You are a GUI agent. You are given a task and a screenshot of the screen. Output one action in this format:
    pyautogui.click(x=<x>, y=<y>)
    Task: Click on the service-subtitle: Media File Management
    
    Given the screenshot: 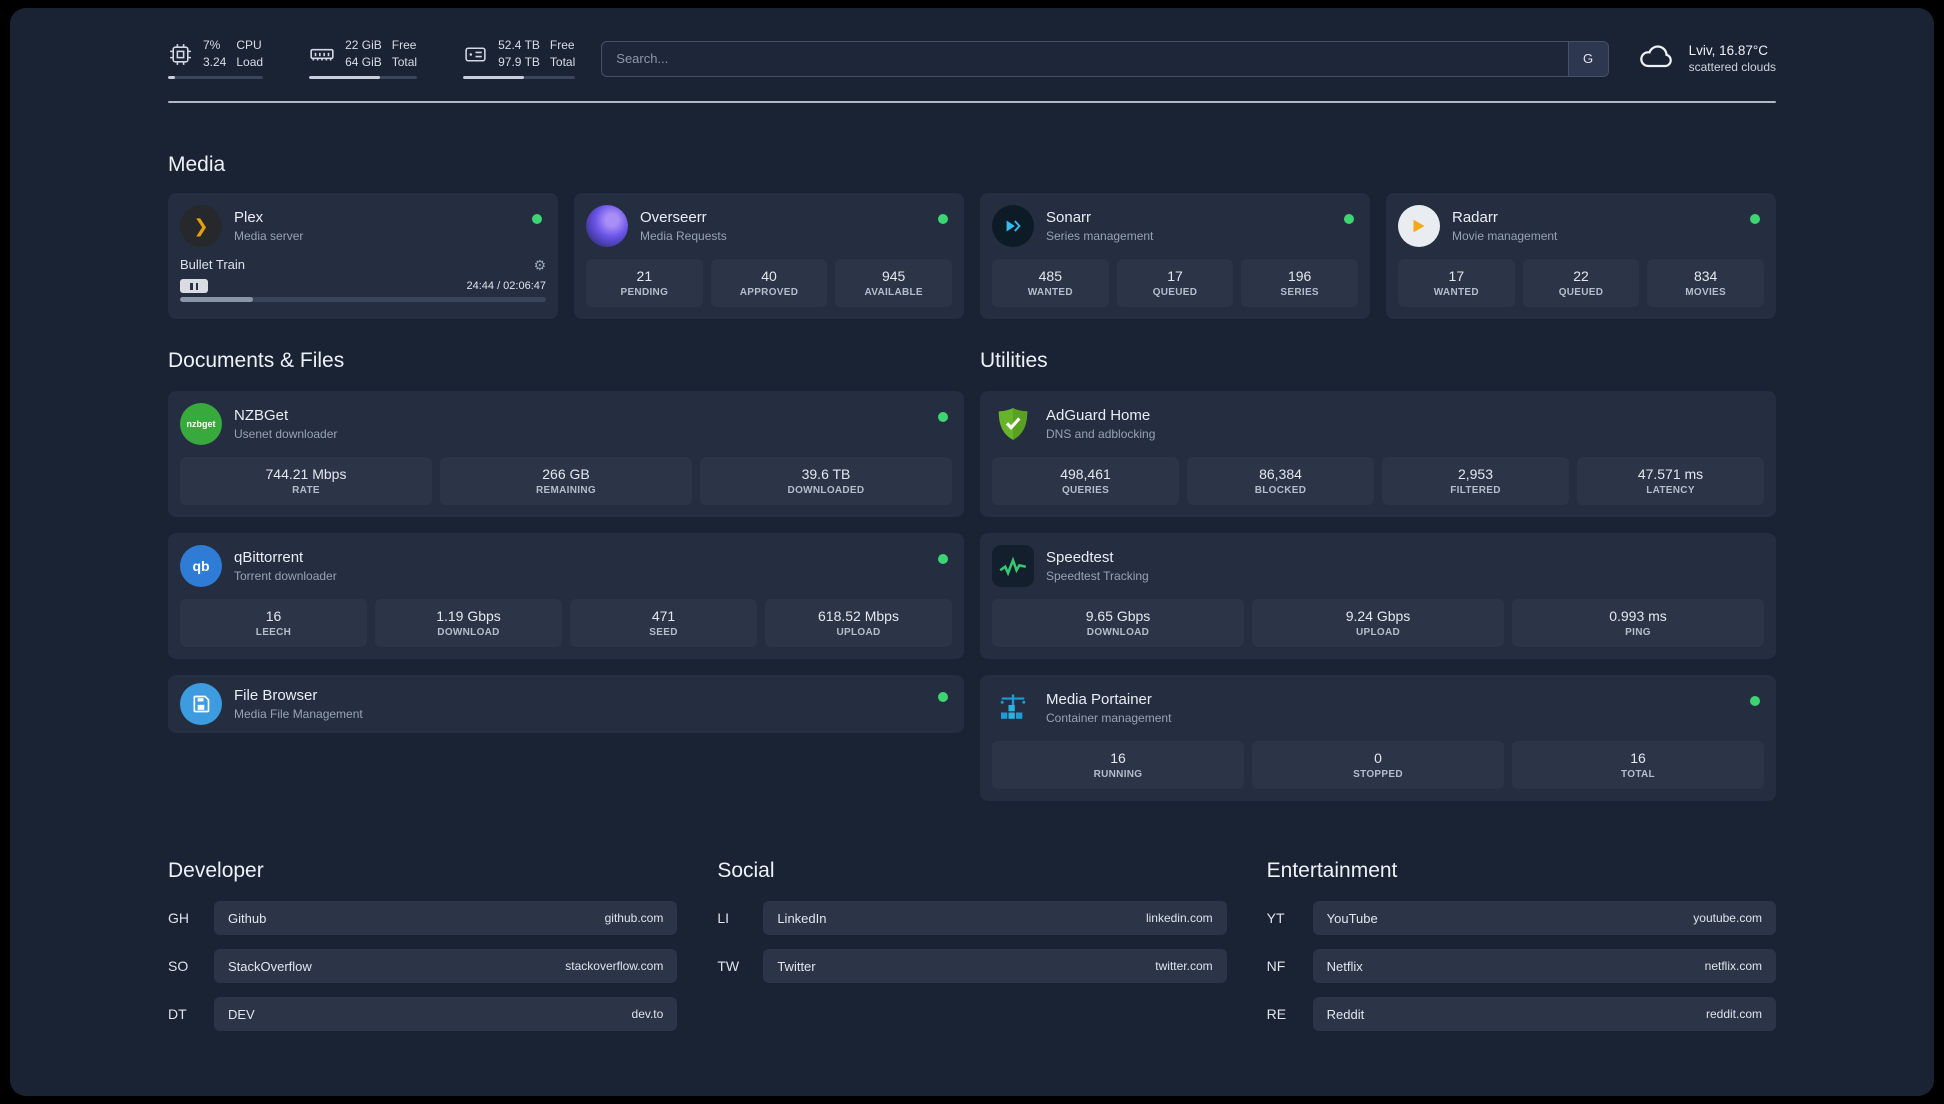 What is the action you would take?
    pyautogui.click(x=298, y=714)
    